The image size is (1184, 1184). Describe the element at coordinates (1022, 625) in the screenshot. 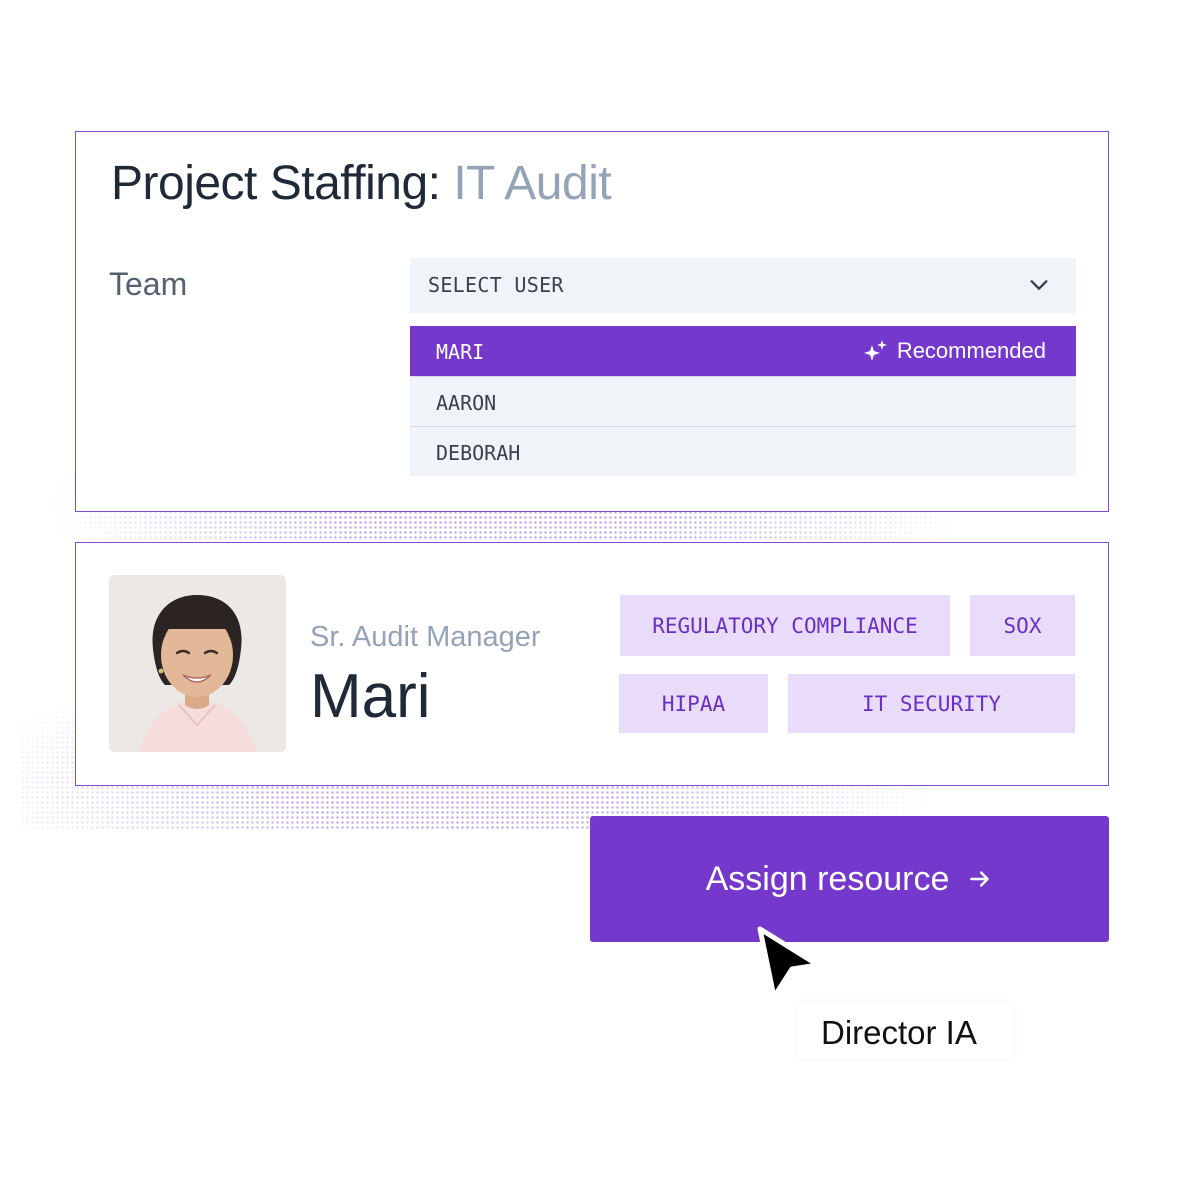

I see `skill-tag: SOX` at that location.